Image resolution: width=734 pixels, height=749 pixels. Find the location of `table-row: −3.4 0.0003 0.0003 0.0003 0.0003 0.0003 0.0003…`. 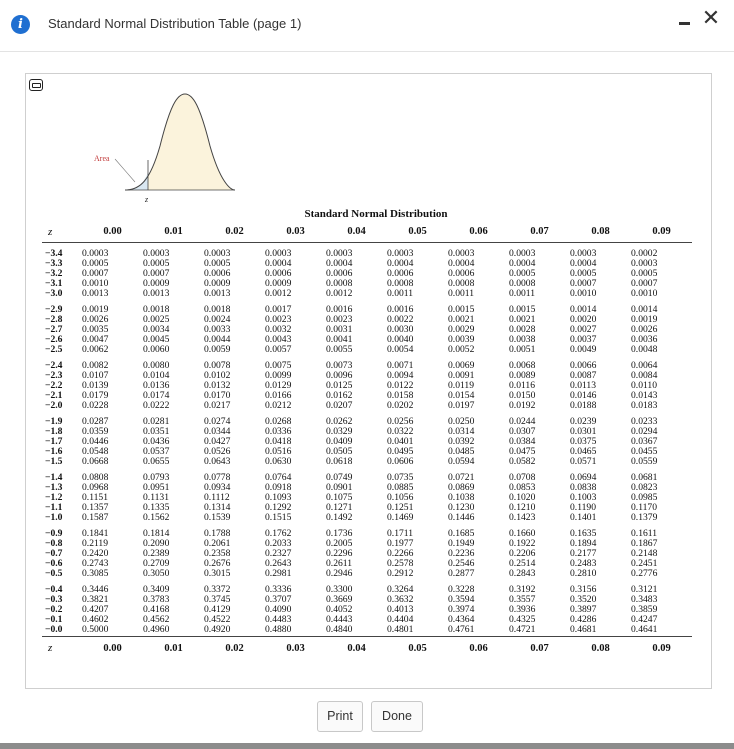

table-row: −3.4 0.0003 0.0003 0.0003 0.0003 0.0003 0.0003… is located at coordinates (367, 250).